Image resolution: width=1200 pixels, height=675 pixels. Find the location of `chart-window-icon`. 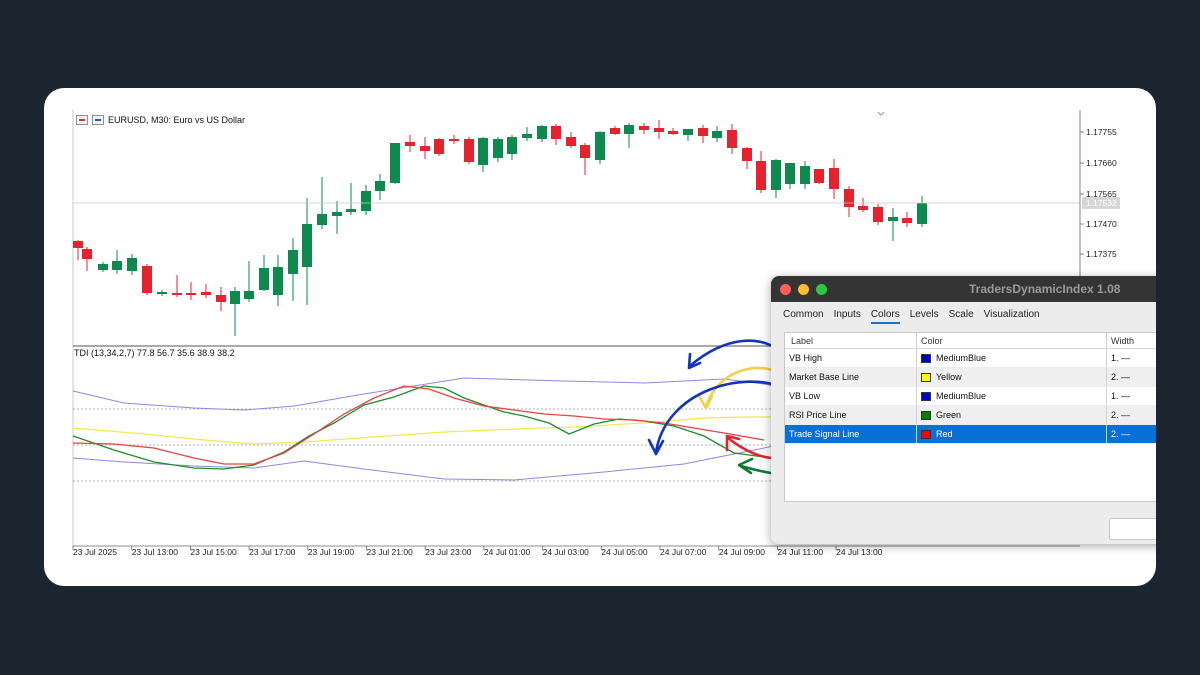

chart-window-icon is located at coordinates (82, 120).